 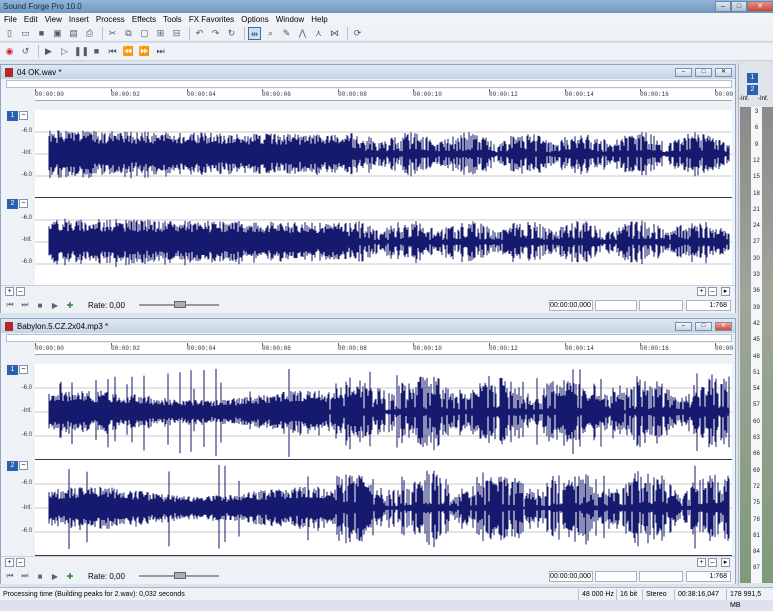 I want to click on print-icon: ⎙, so click(x=89, y=33).